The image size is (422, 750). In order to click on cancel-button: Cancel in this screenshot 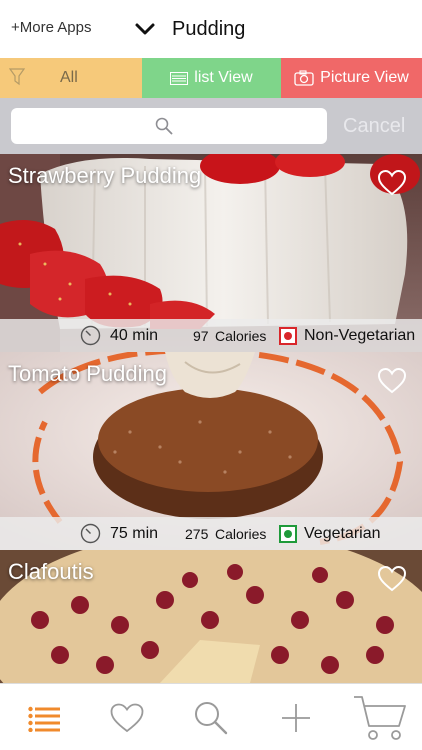, I will do `click(374, 126)`.